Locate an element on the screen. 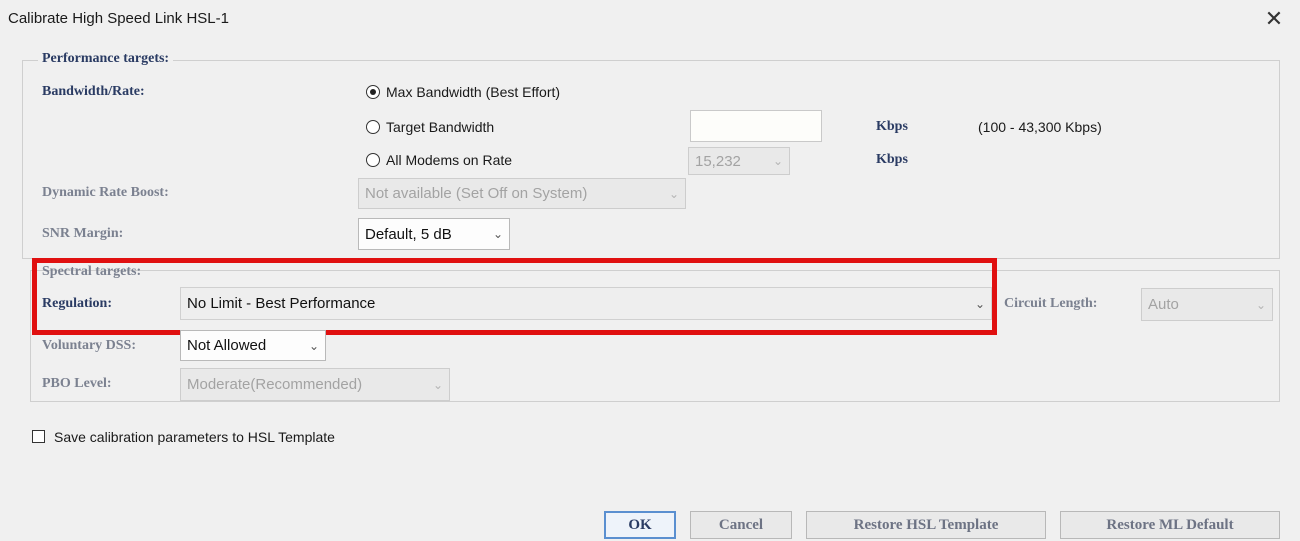 The image size is (1300, 541). circuit-length-value: Auto is located at coordinates (1163, 304).